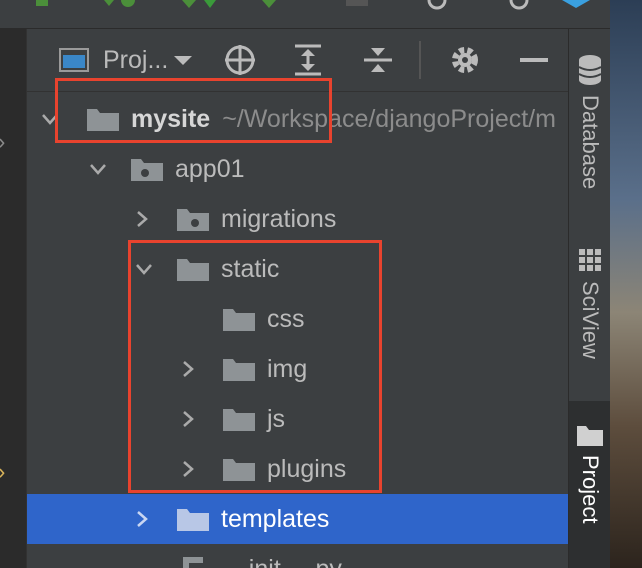 The width and height of the screenshot is (642, 568). I want to click on coverage-icon, so click(128, 3).